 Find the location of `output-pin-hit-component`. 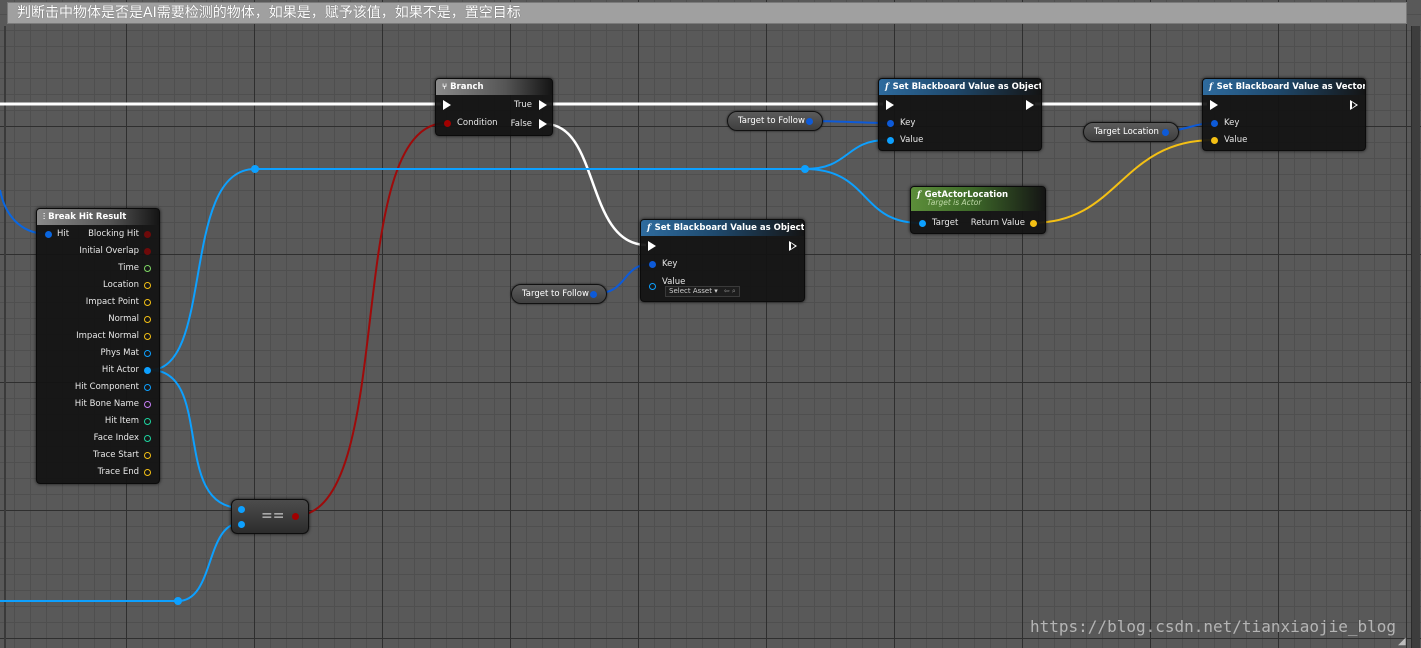

output-pin-hit-component is located at coordinates (147, 387).